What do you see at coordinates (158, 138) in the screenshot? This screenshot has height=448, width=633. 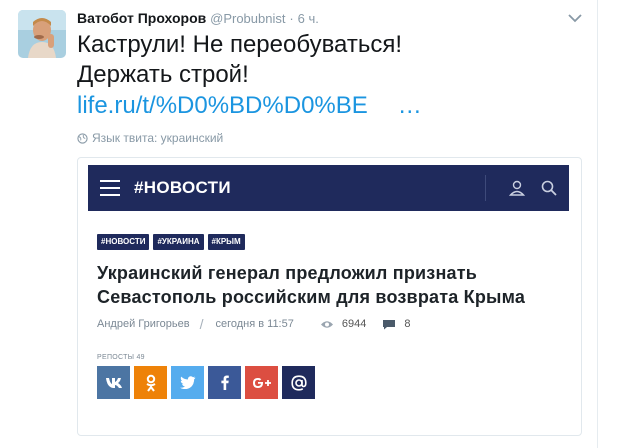 I see `language-note-text: Язык твита: украинский` at bounding box center [158, 138].